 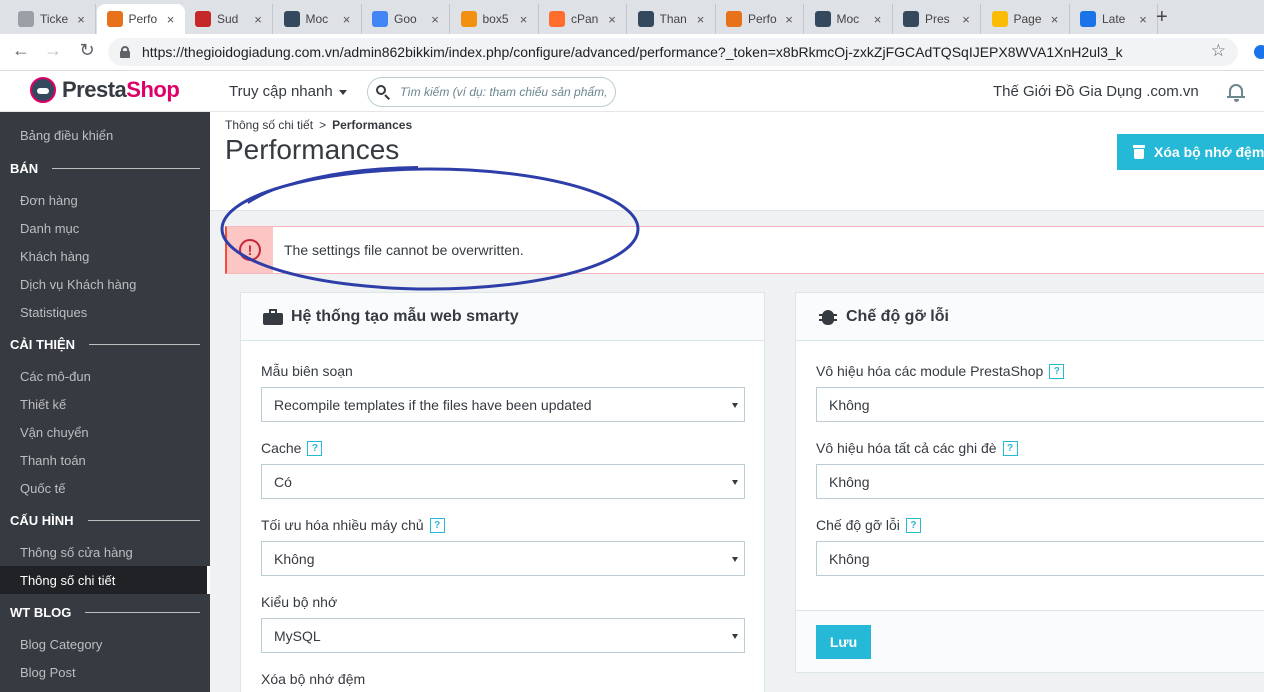 I want to click on sidebar-item-dashboard: Bảng điều khiển, so click(x=105, y=135).